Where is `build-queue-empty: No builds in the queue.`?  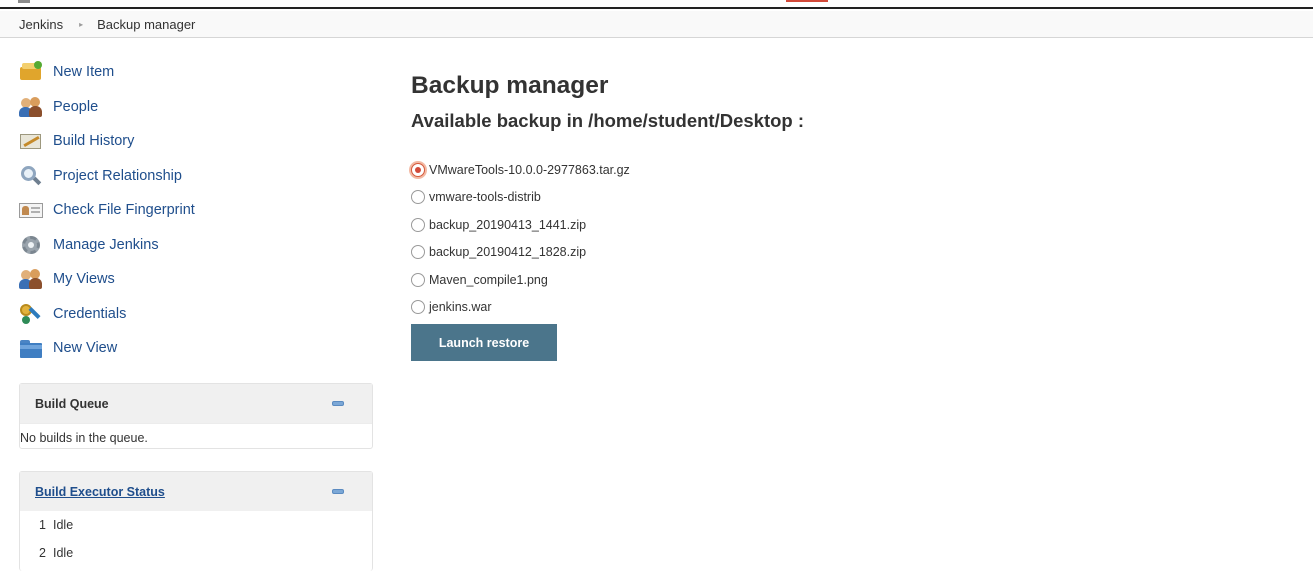 build-queue-empty: No builds in the queue. is located at coordinates (196, 437).